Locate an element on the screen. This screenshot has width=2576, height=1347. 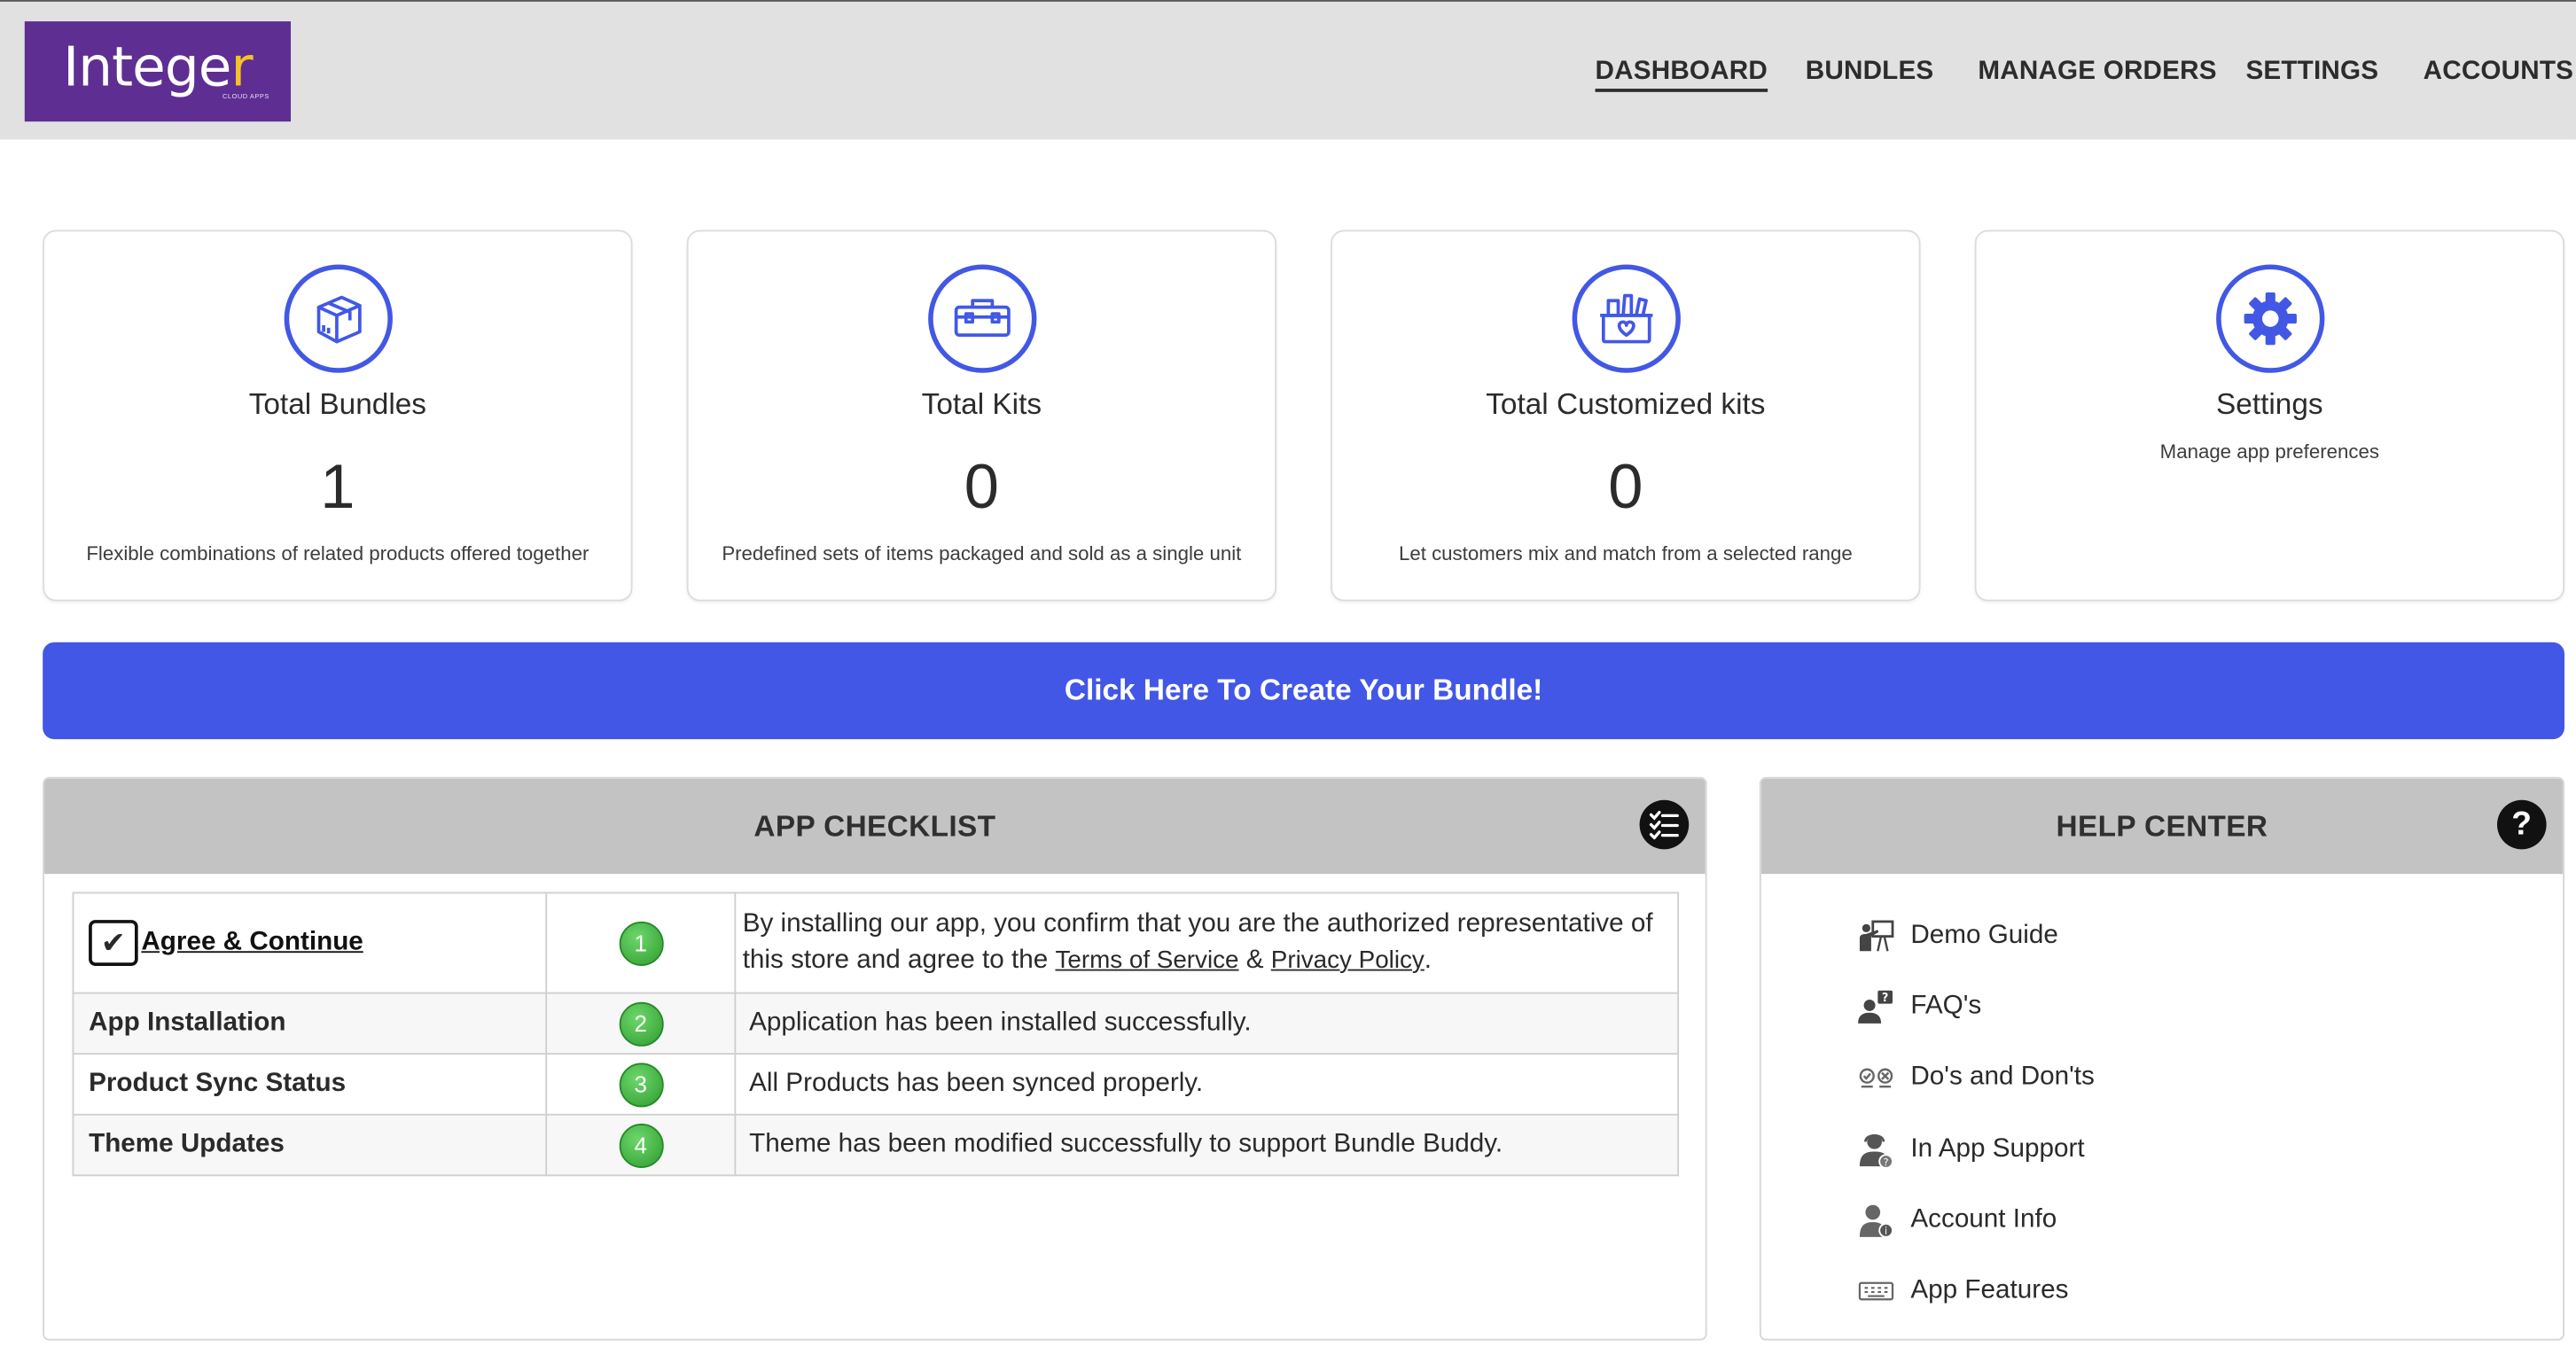
row-label: Theme Updates is located at coordinates (310, 1145).